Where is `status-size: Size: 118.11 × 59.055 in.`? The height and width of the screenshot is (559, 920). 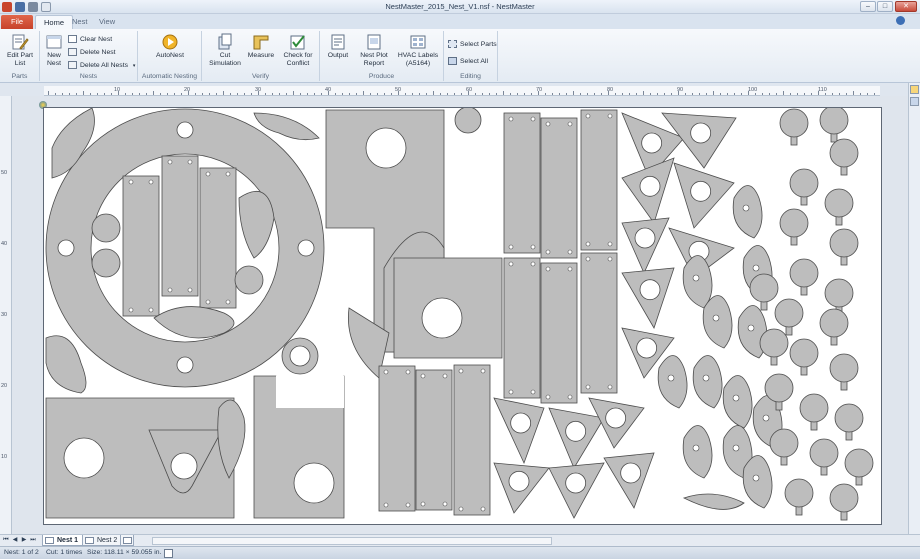 status-size: Size: 118.11 × 59.055 in. is located at coordinates (124, 552).